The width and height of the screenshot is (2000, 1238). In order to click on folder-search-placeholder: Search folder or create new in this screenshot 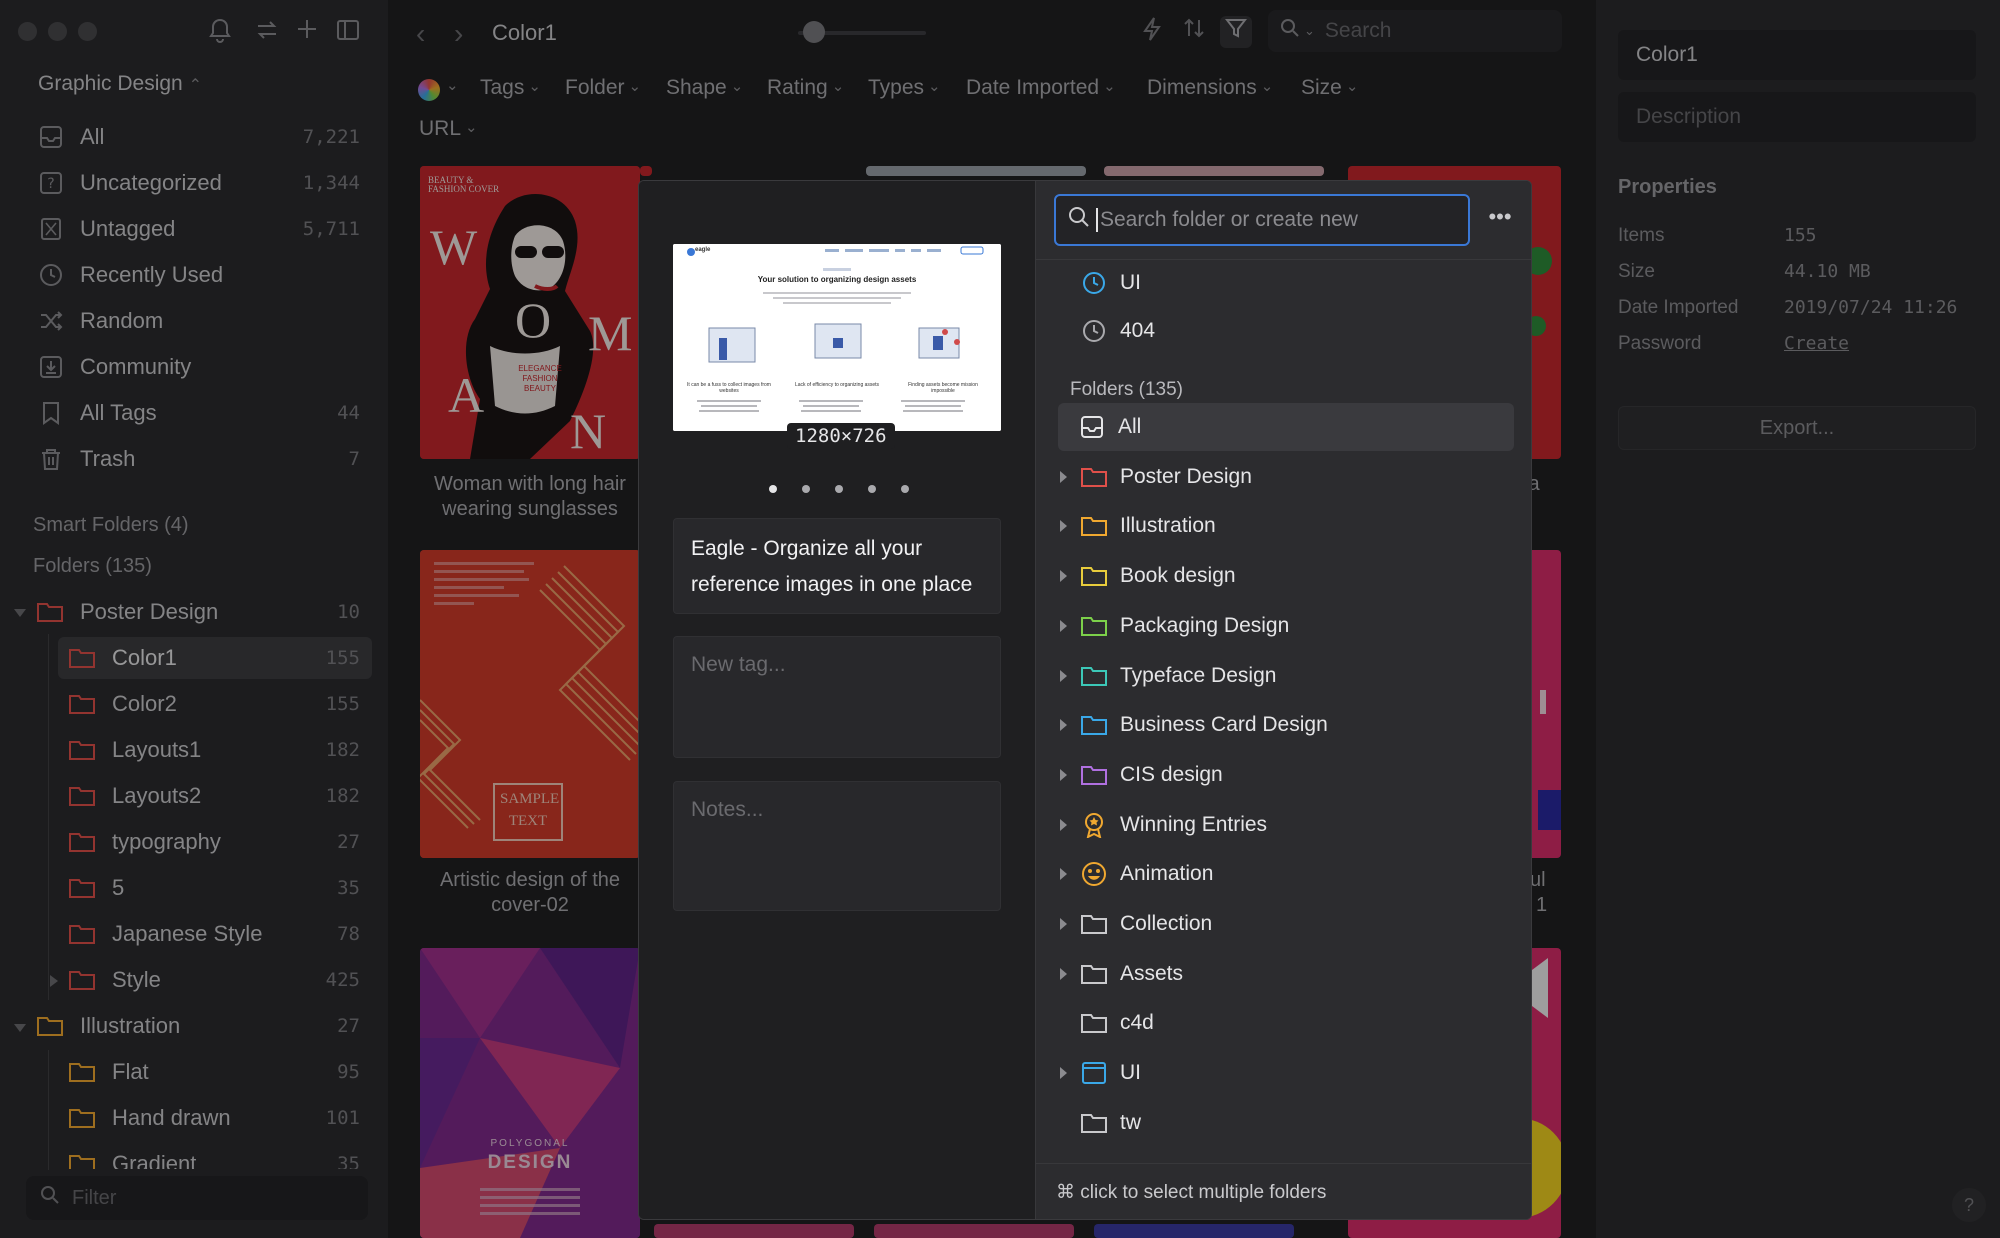, I will do `click(1229, 219)`.